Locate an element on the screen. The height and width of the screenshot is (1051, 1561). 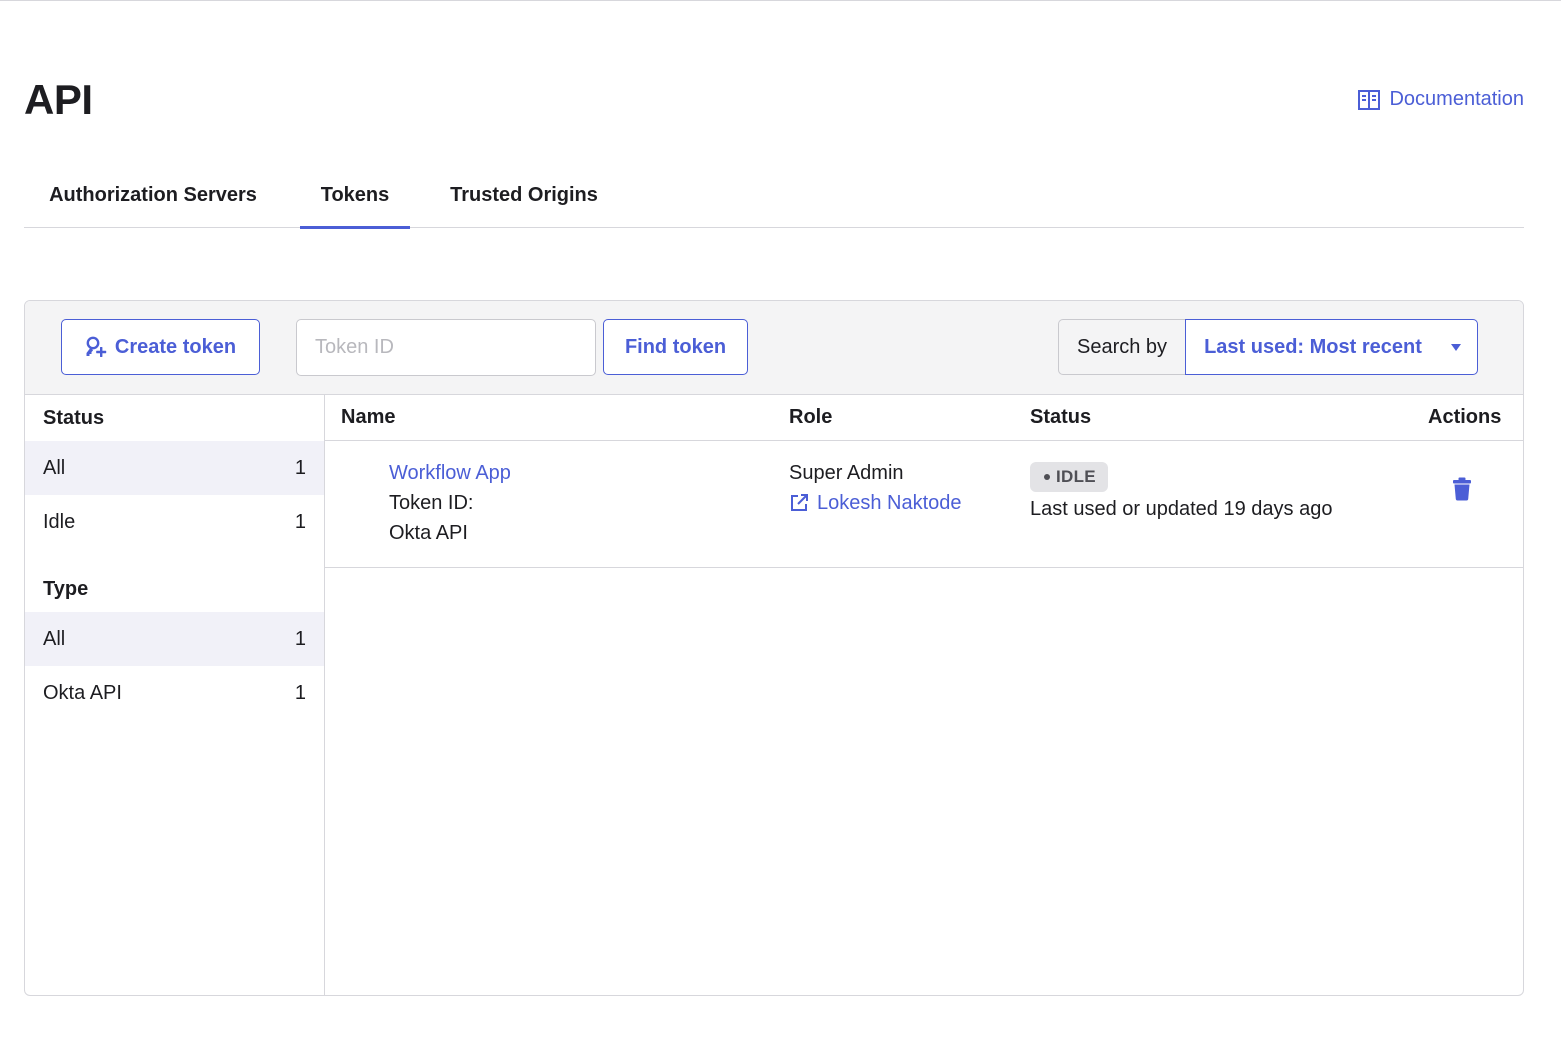
tab-tokens: Tokens is located at coordinates (355, 198).